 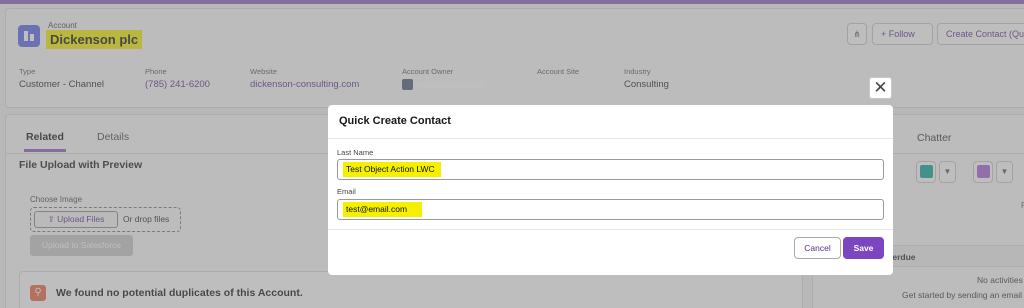 I want to click on close-modal-button: ✕, so click(x=880, y=88).